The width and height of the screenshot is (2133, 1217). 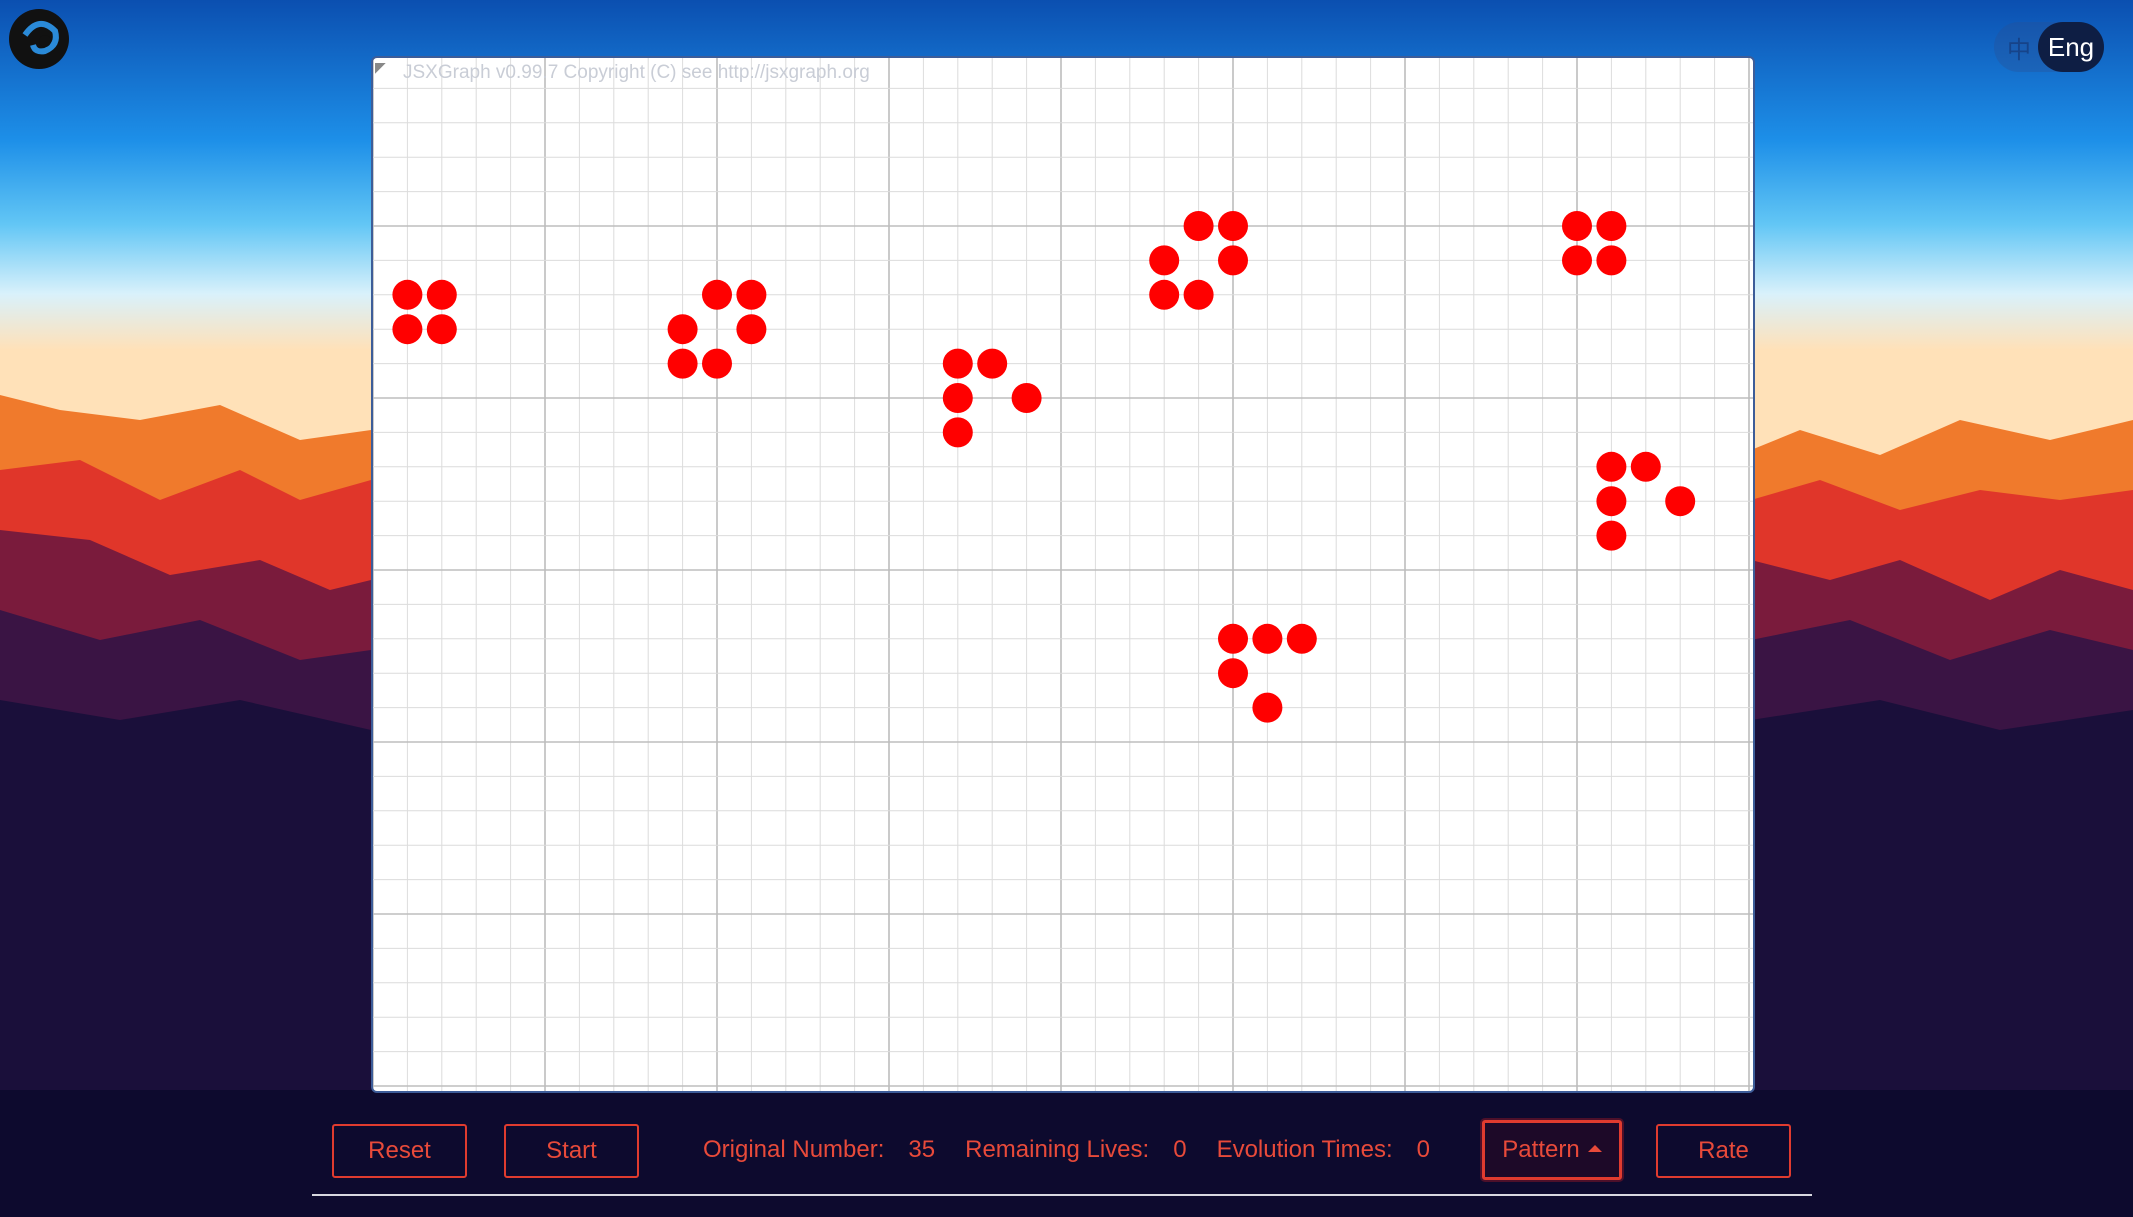 What do you see at coordinates (1180, 1149) in the screenshot?
I see `remaining-lives-value: 0` at bounding box center [1180, 1149].